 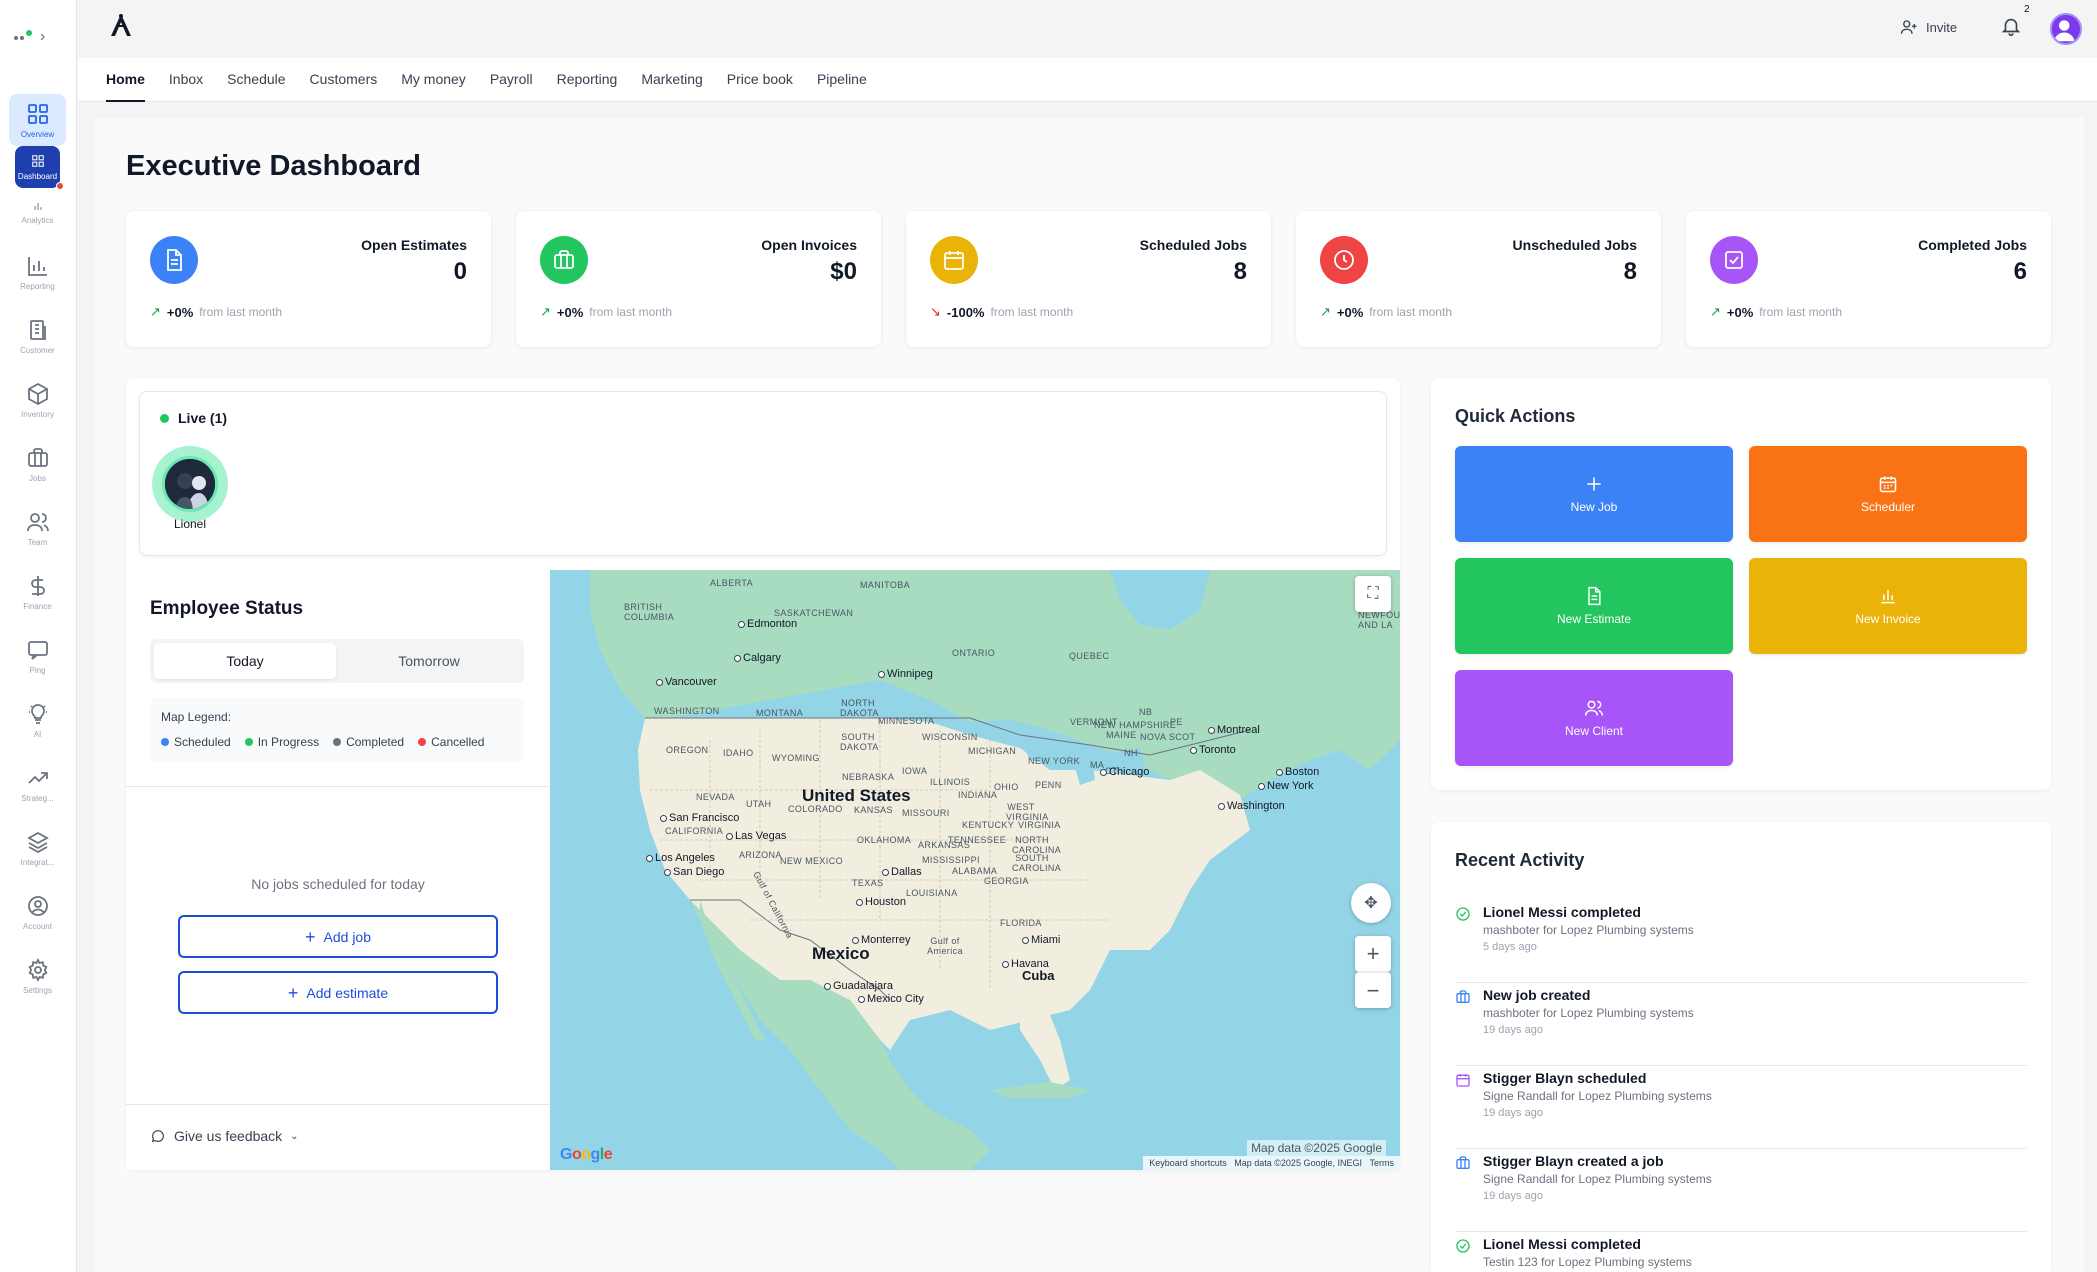 What do you see at coordinates (125, 80) in the screenshot?
I see `tab-home: Home` at bounding box center [125, 80].